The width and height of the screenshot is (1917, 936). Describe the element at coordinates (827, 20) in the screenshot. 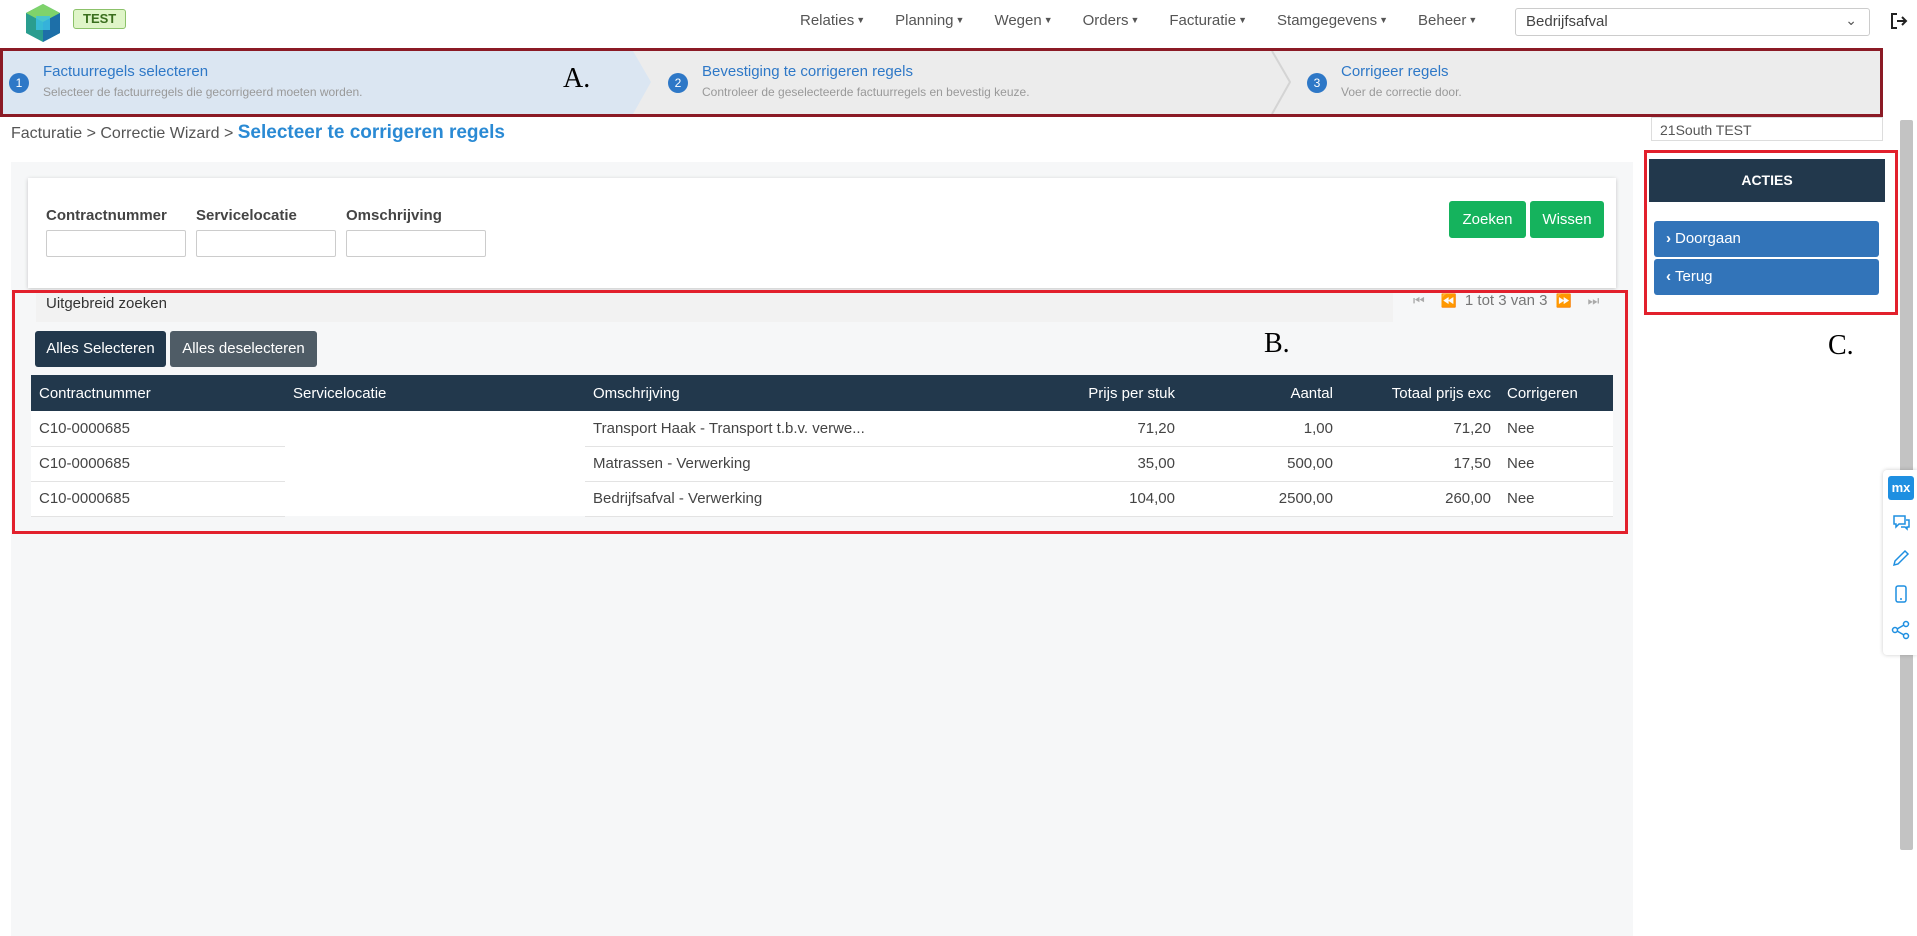

I see `nav-label: Relaties` at that location.